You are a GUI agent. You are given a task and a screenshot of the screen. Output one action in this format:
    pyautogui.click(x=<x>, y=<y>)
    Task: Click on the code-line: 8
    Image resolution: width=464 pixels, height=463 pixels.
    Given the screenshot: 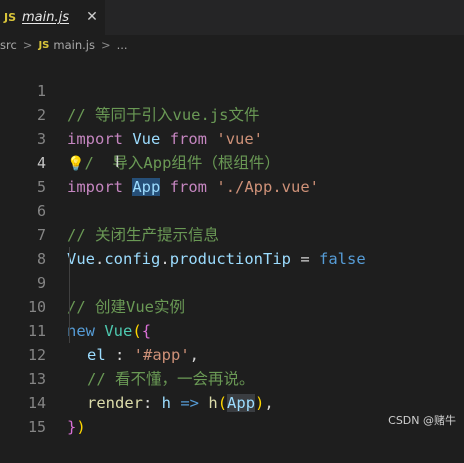 What is the action you would take?
    pyautogui.click(x=232, y=245)
    